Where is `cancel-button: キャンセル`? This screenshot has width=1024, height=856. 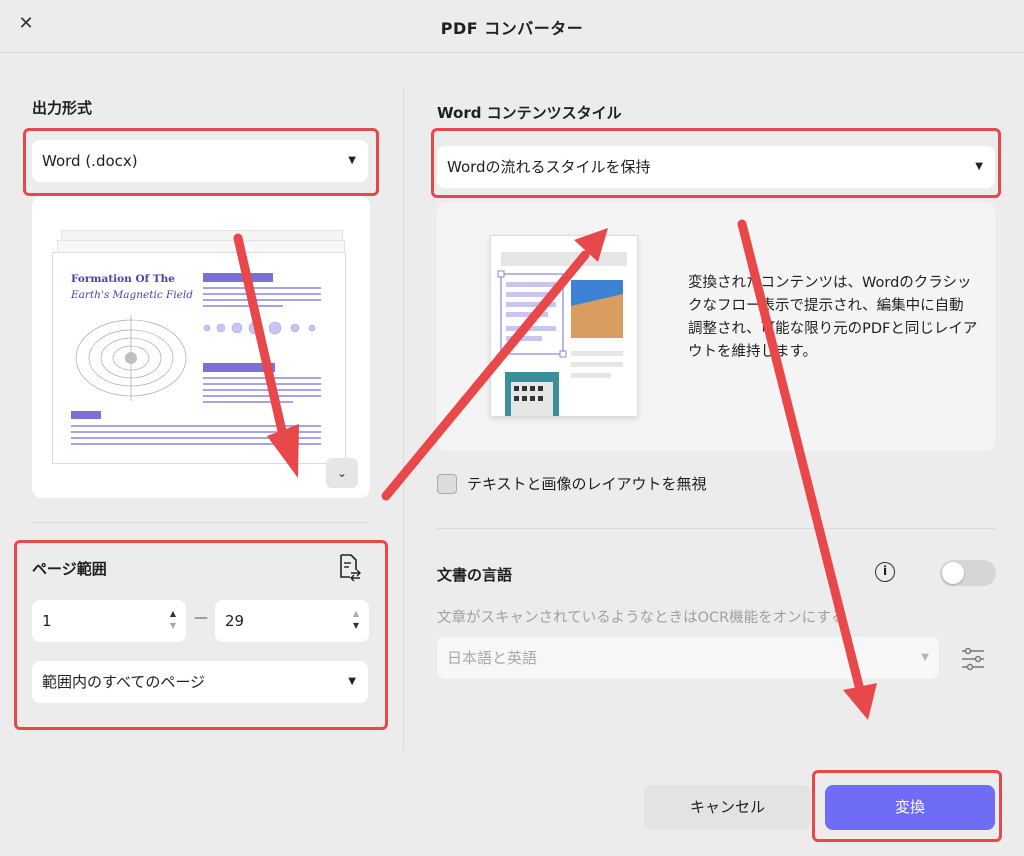
cancel-button: キャンセル is located at coordinates (727, 807).